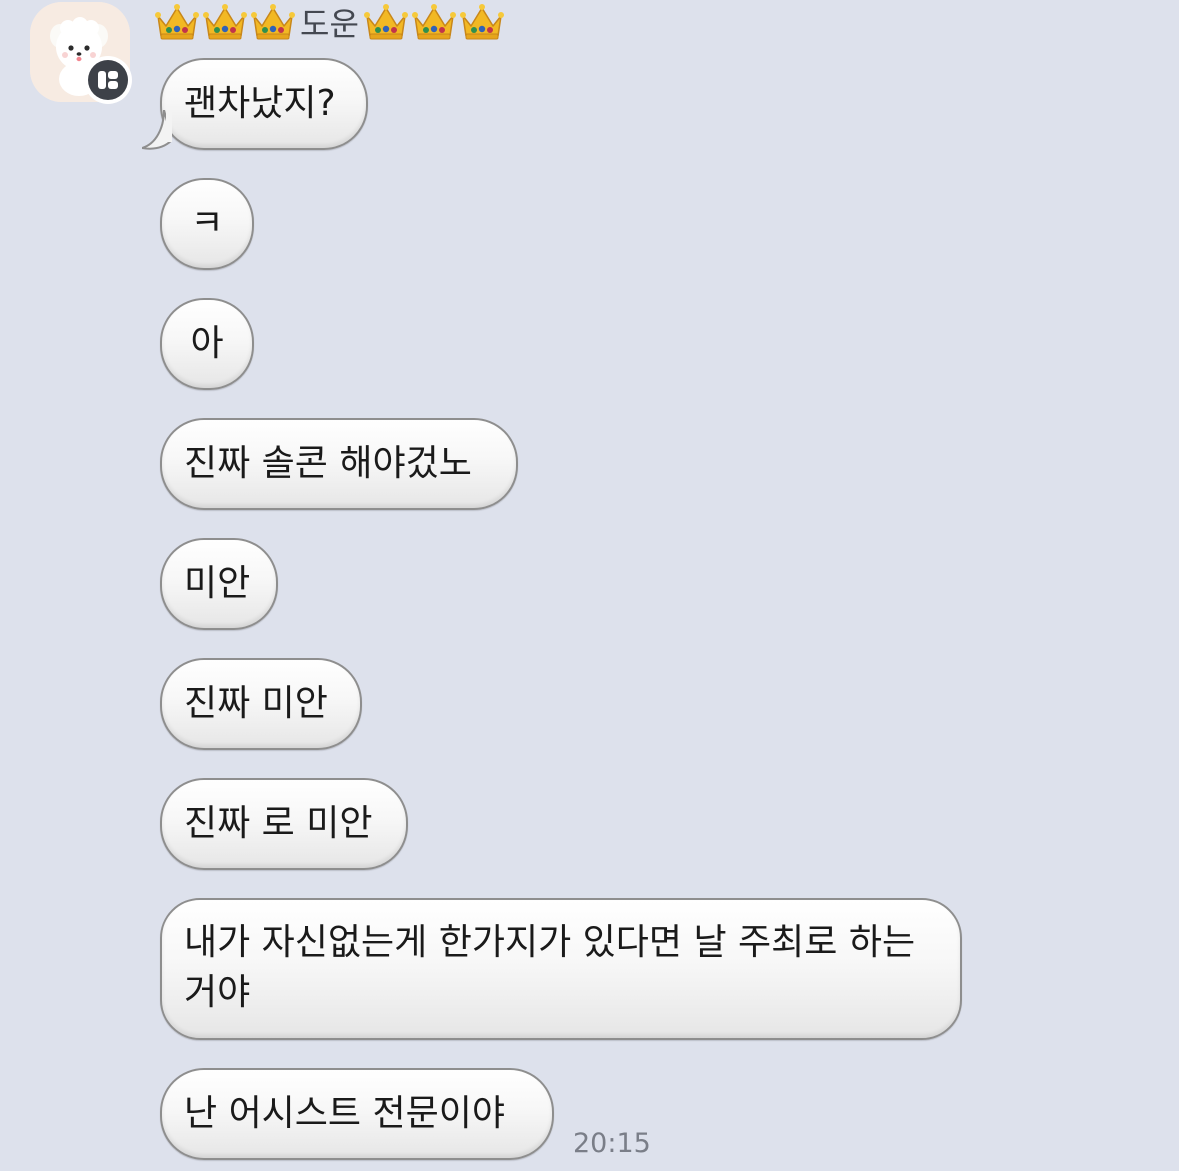 The image size is (1179, 1171). I want to click on crowns-before, so click(225, 22).